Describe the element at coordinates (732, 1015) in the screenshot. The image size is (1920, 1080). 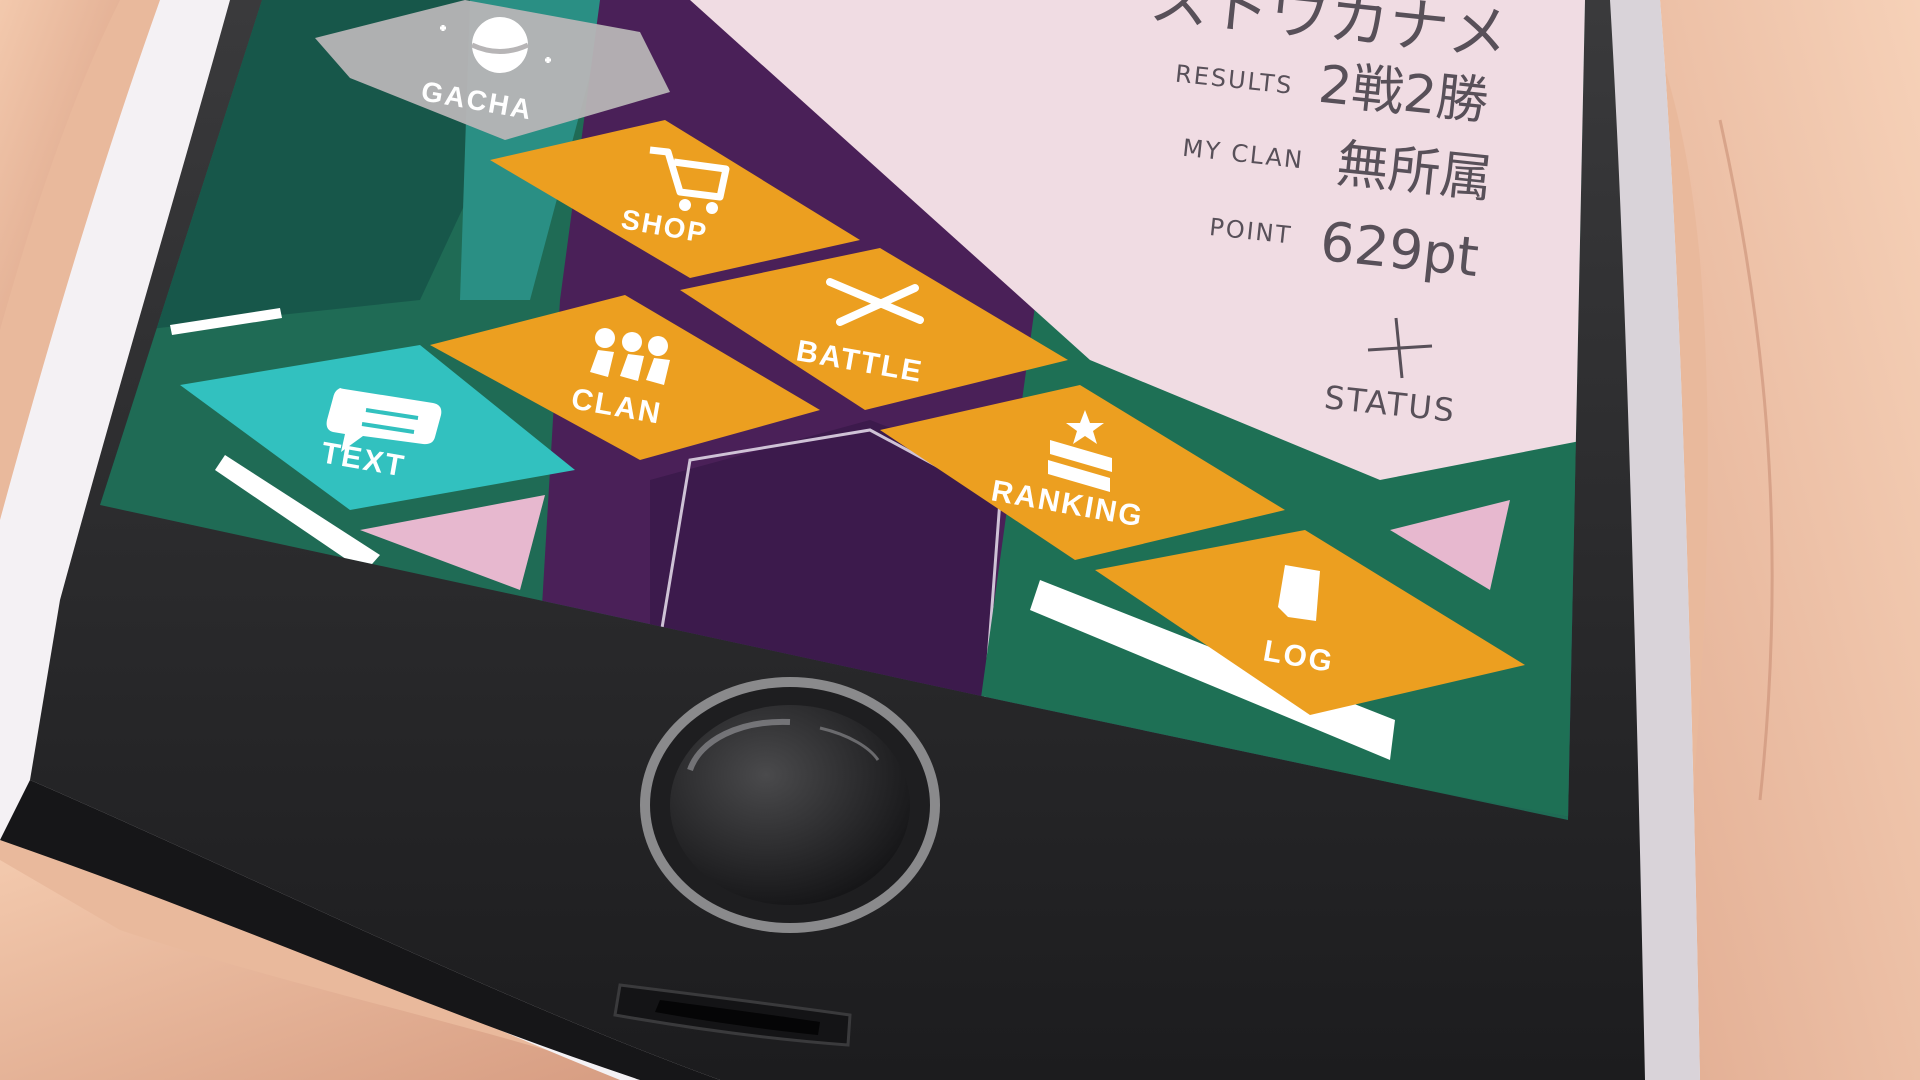
I see `charging-port` at that location.